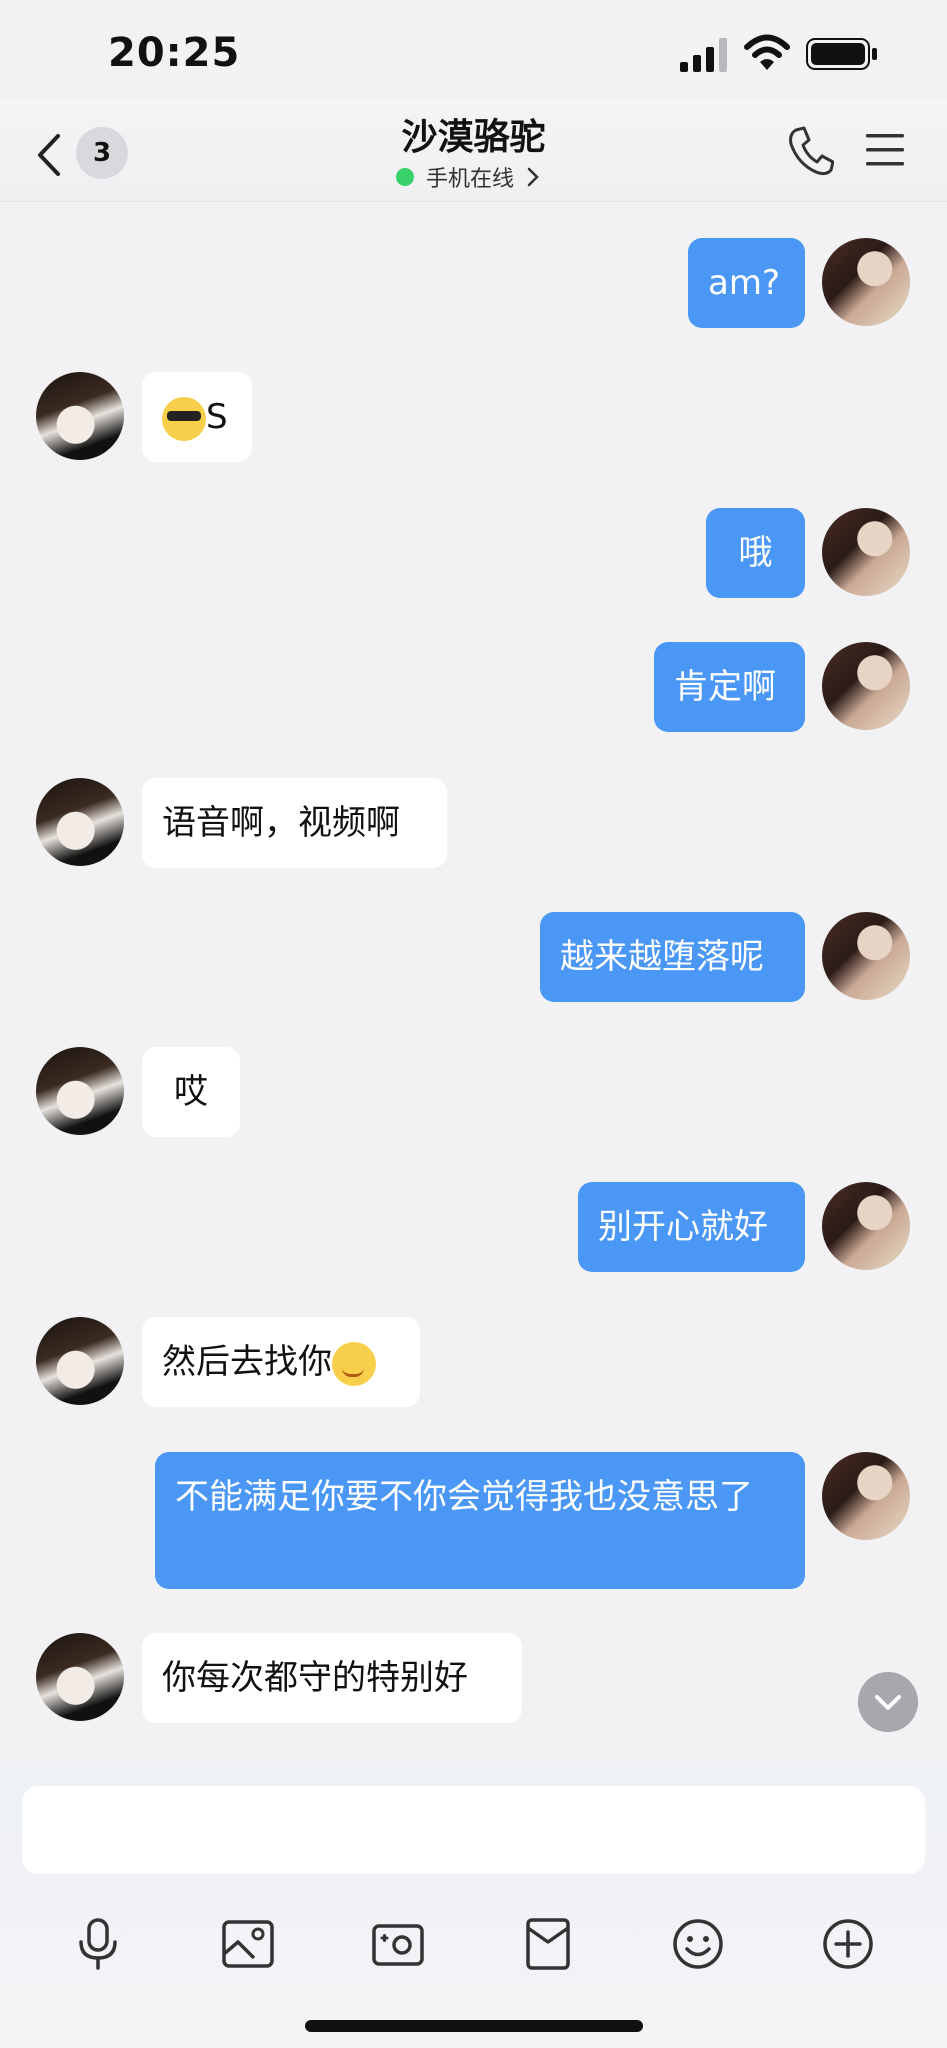 Image resolution: width=947 pixels, height=2048 pixels. I want to click on input-area, so click(473, 1907).